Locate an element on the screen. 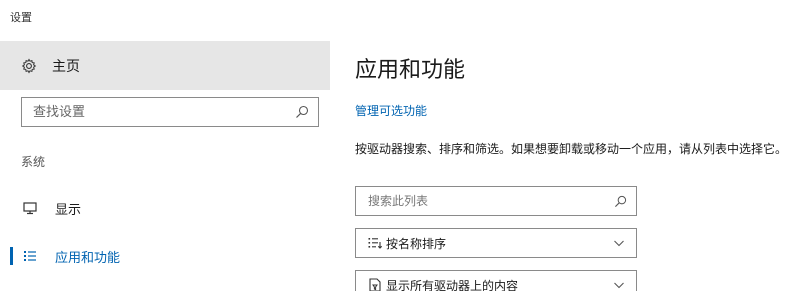  sidebar-item-label: 显示 is located at coordinates (68, 210).